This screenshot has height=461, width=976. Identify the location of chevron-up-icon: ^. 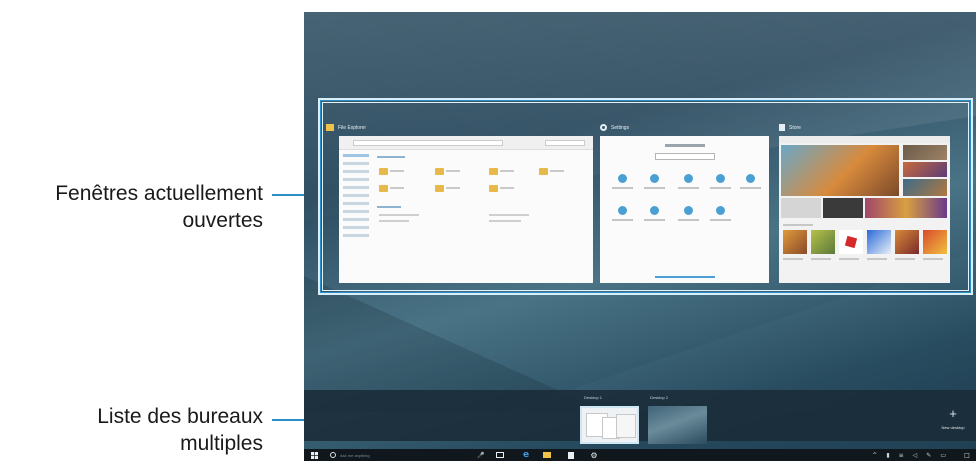
(874, 455).